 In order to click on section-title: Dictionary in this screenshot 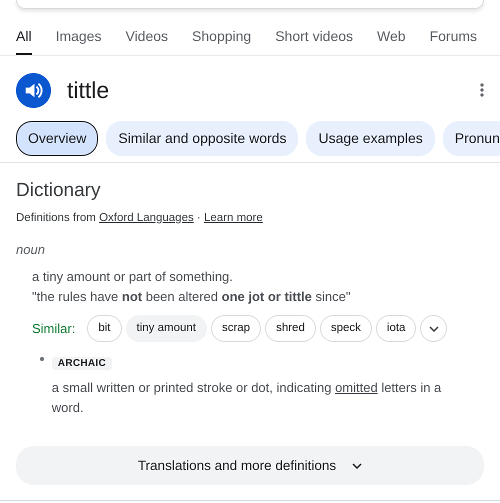, I will do `click(59, 191)`.